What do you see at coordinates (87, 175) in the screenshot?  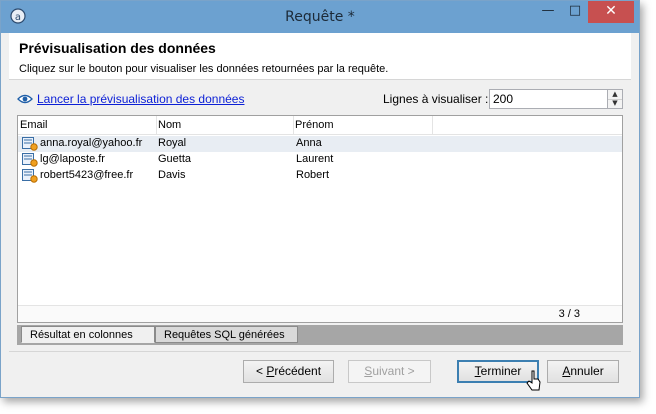 I see `cell-email: robert5423@free.fr` at bounding box center [87, 175].